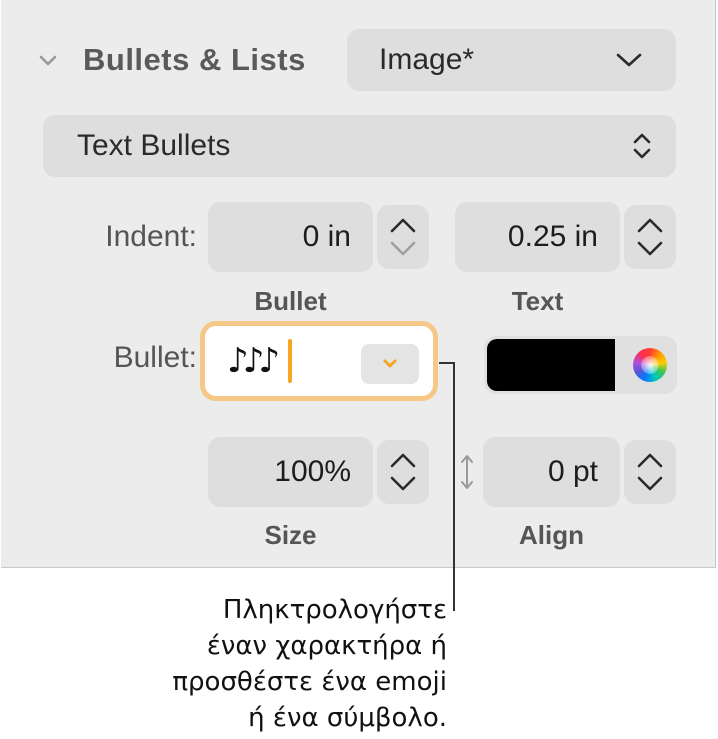  I want to click on text-indent-label: Text, so click(537, 301).